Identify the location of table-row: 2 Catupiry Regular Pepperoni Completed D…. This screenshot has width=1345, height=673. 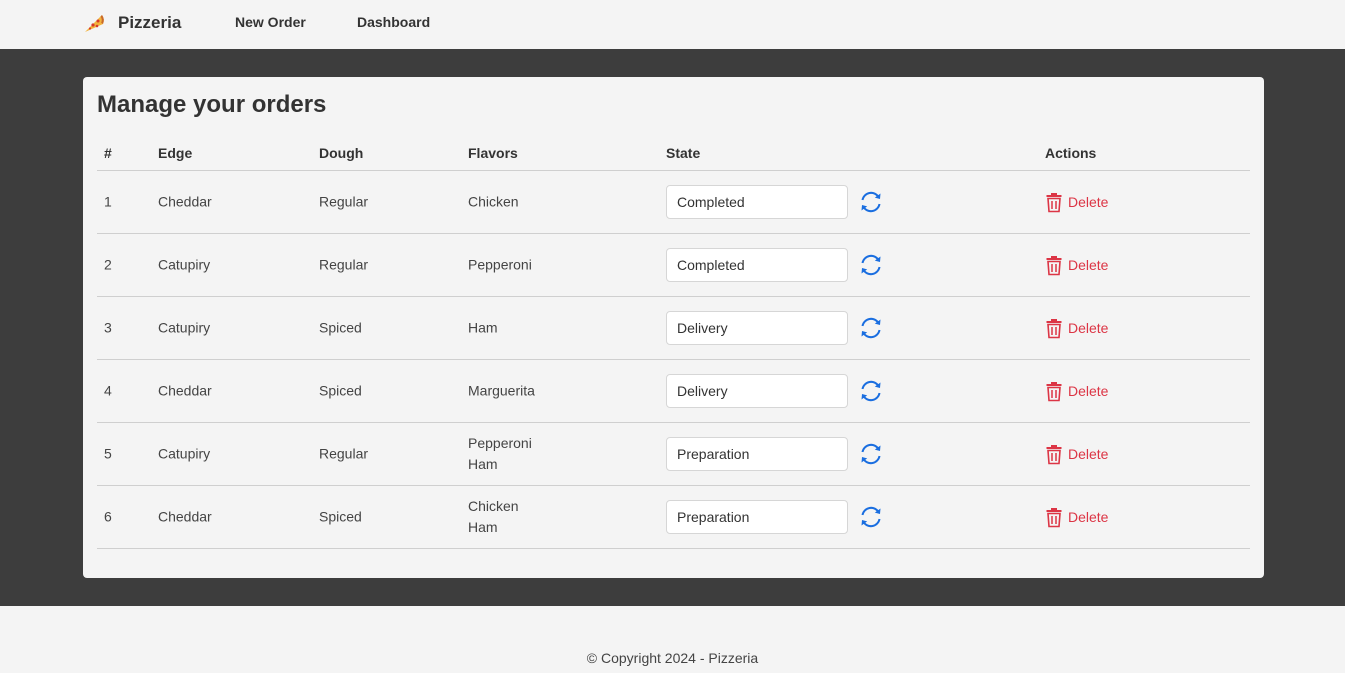
(673, 265).